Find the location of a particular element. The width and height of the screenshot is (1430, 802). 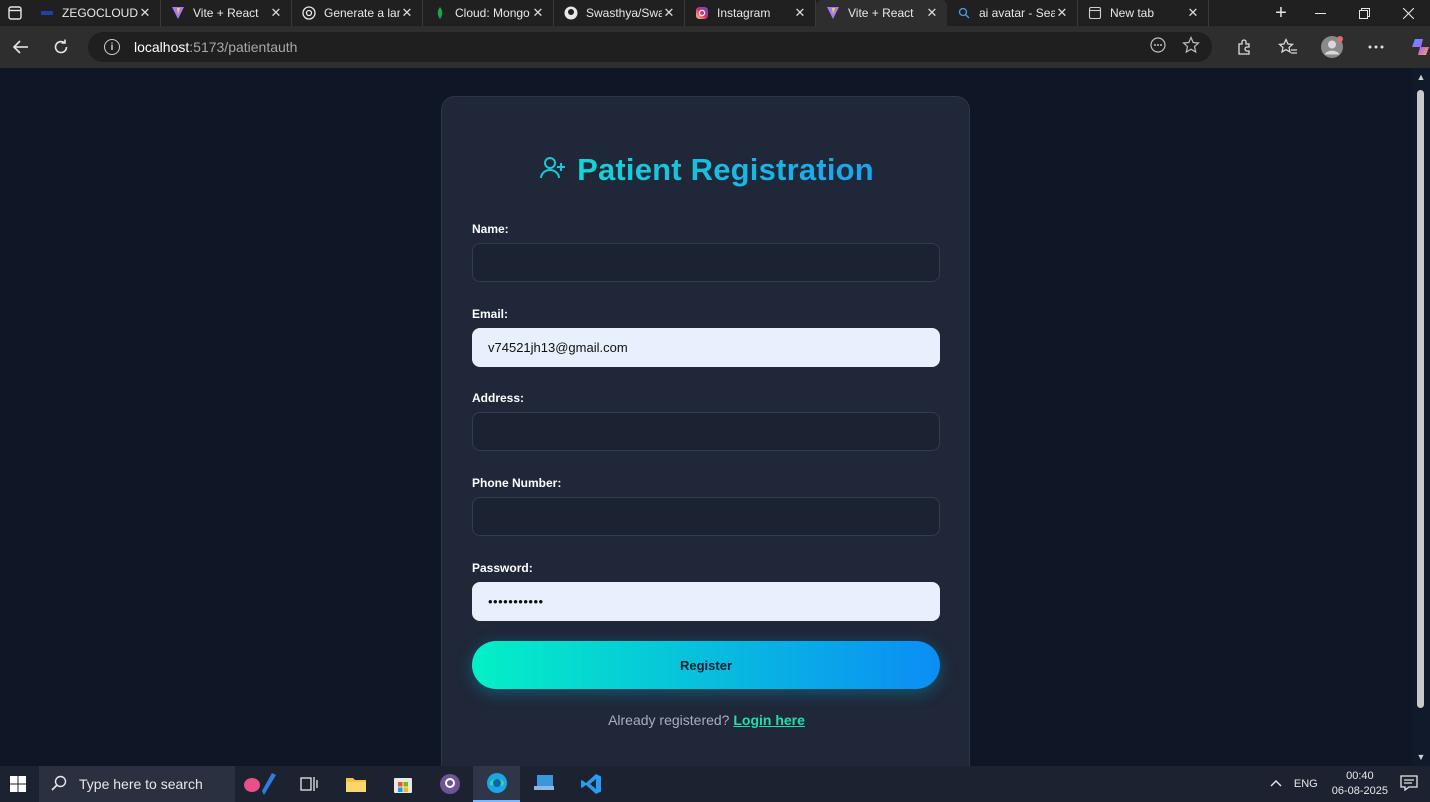

name-input is located at coordinates (706, 262).